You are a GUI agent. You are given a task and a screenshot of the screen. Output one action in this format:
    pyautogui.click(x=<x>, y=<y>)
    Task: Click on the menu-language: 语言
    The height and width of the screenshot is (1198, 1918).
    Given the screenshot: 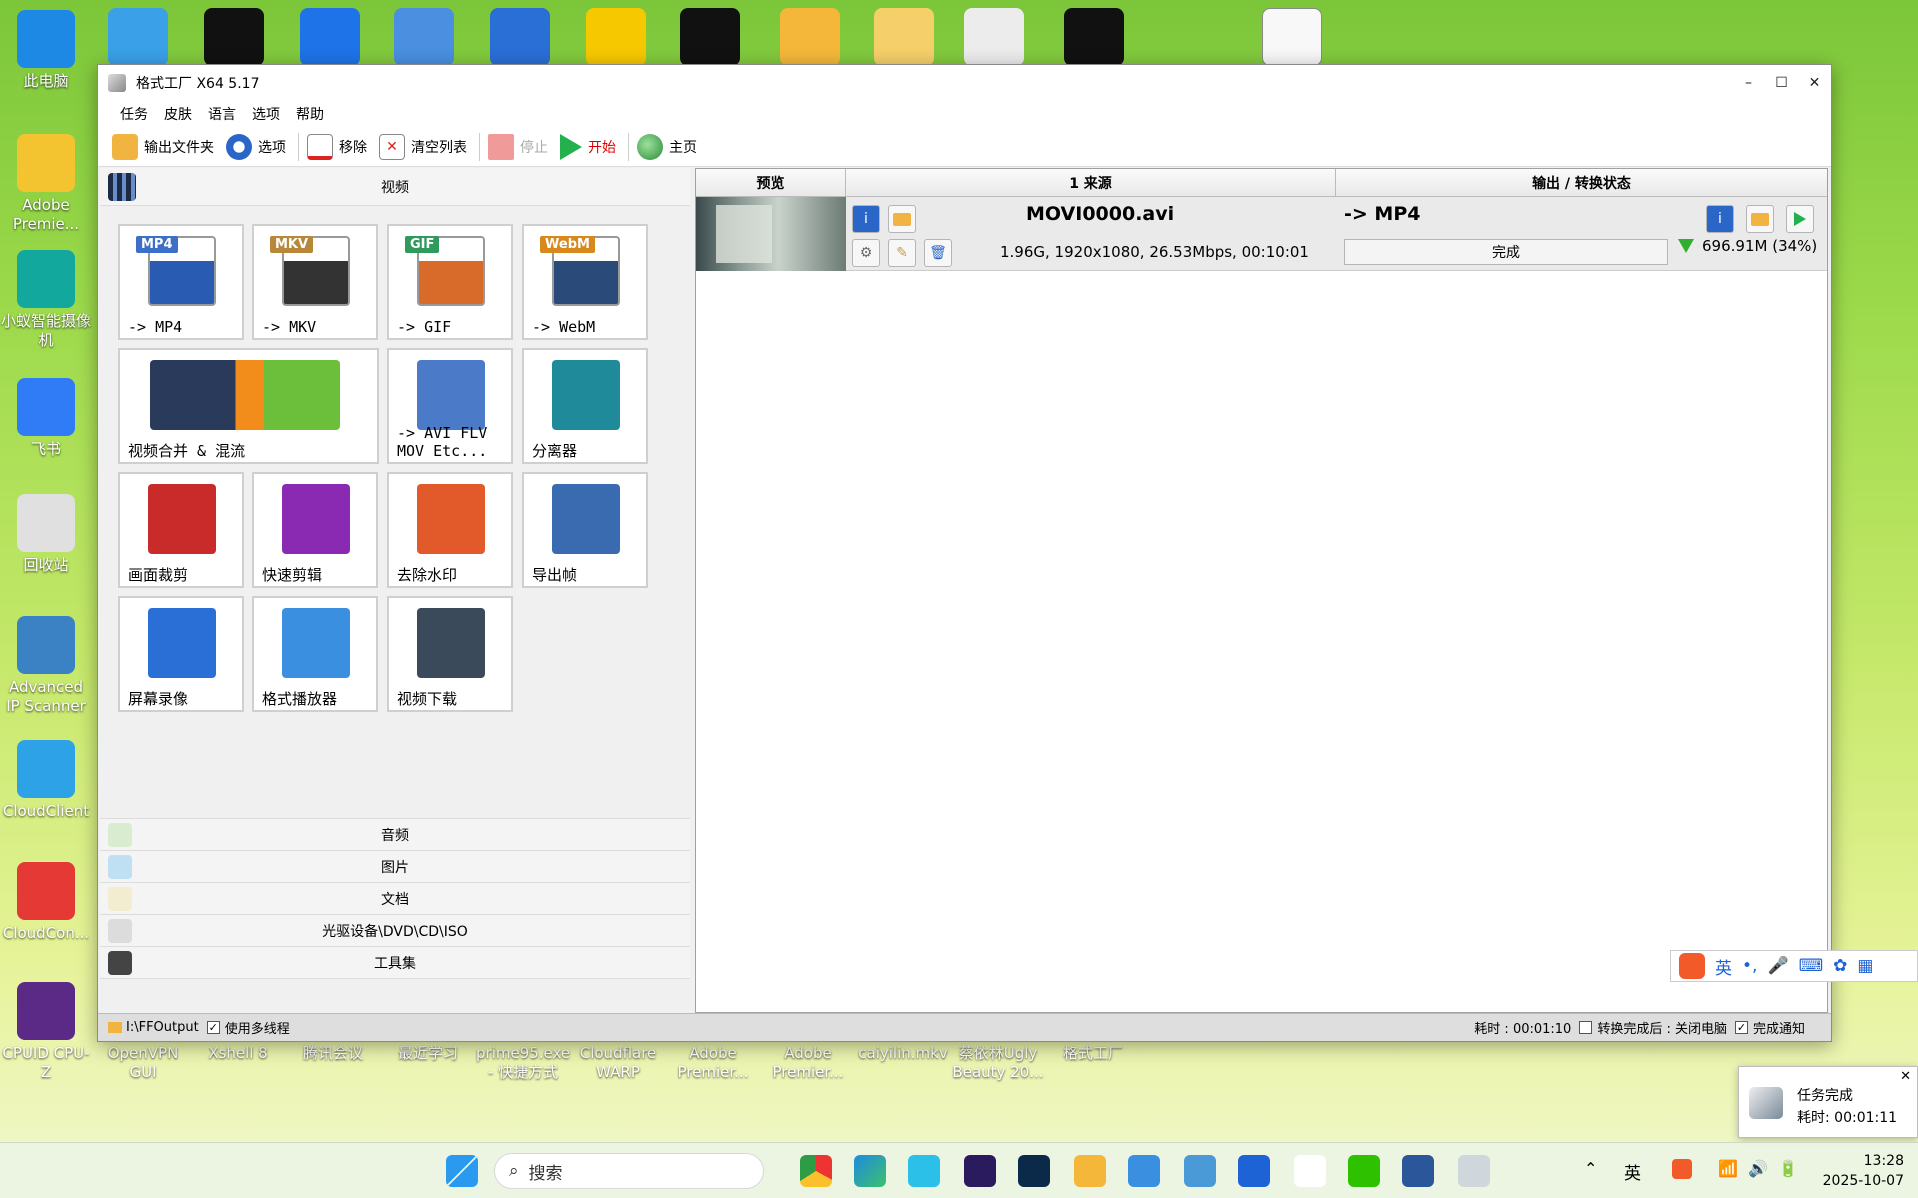 What is the action you would take?
    pyautogui.click(x=222, y=114)
    